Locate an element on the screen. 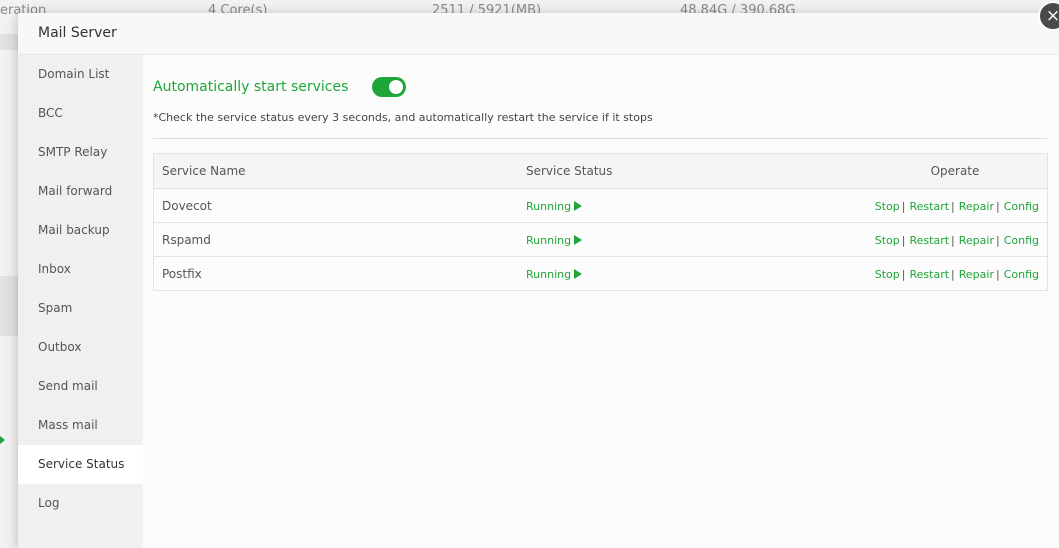 The height and width of the screenshot is (548, 1059). sidebar-item-mass-mail: Mass mail is located at coordinates (80, 425).